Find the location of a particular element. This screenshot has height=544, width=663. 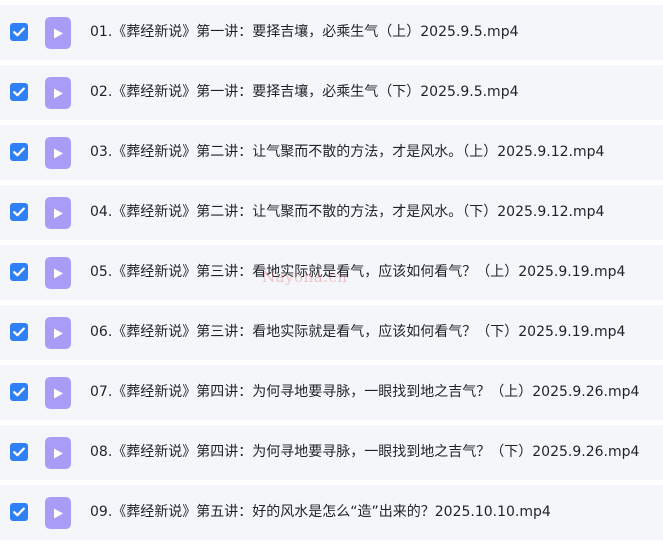

file-name: 01.《葬经新说》第一讲：要择吉壤，必乘生气（上）2025.9.5.mp4 is located at coordinates (304, 32).